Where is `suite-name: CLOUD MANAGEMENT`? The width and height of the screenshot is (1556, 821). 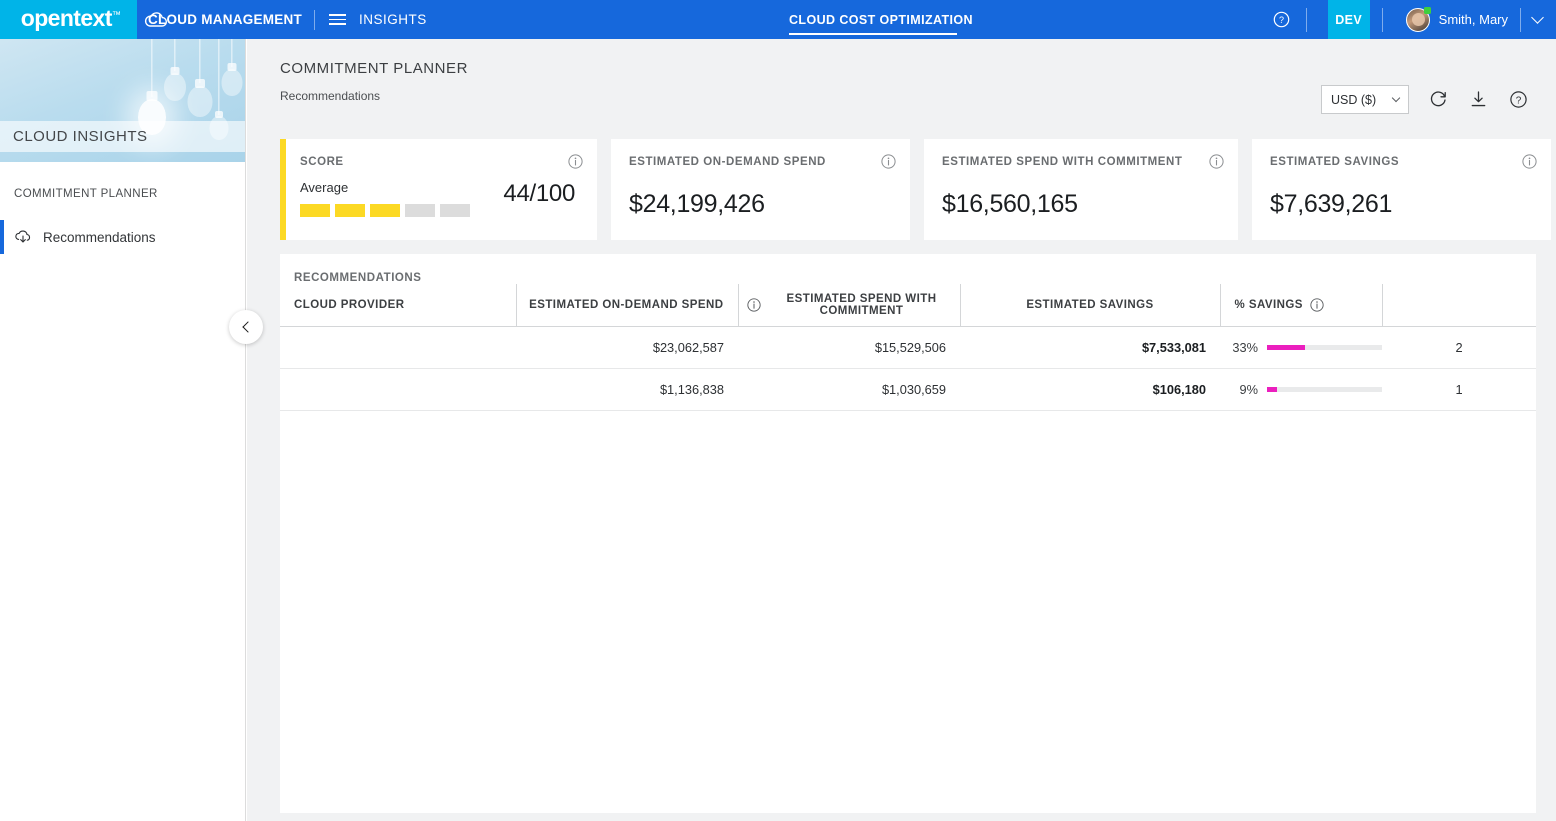
suite-name: CLOUD MANAGEMENT is located at coordinates (225, 19).